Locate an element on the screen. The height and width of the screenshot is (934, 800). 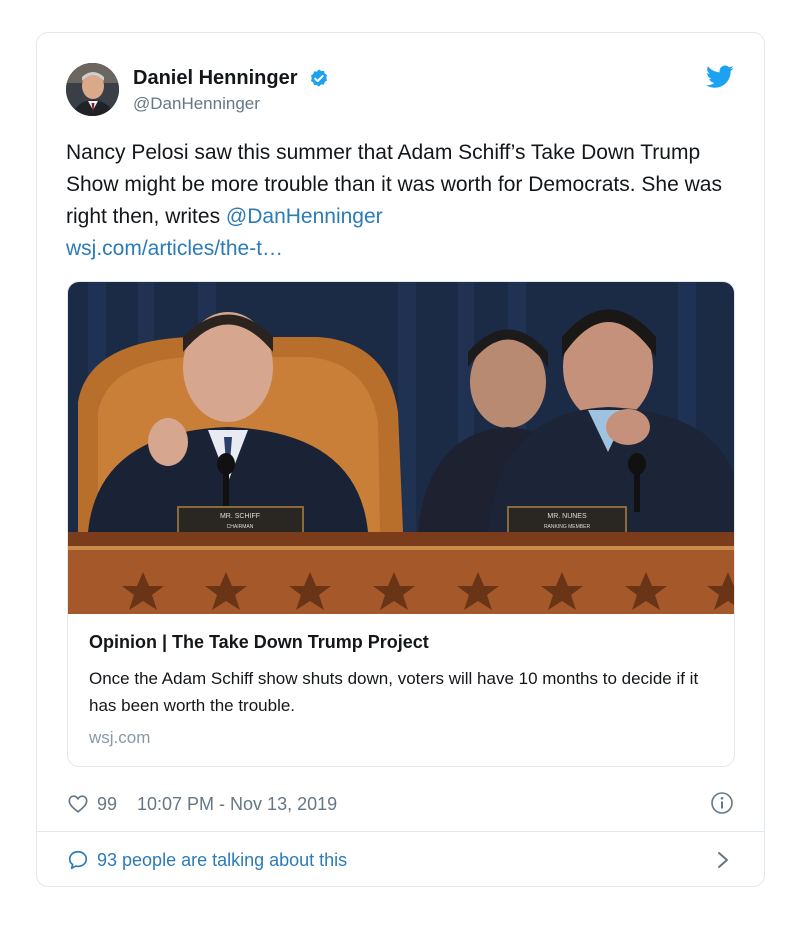
author-avatar is located at coordinates (92, 89).